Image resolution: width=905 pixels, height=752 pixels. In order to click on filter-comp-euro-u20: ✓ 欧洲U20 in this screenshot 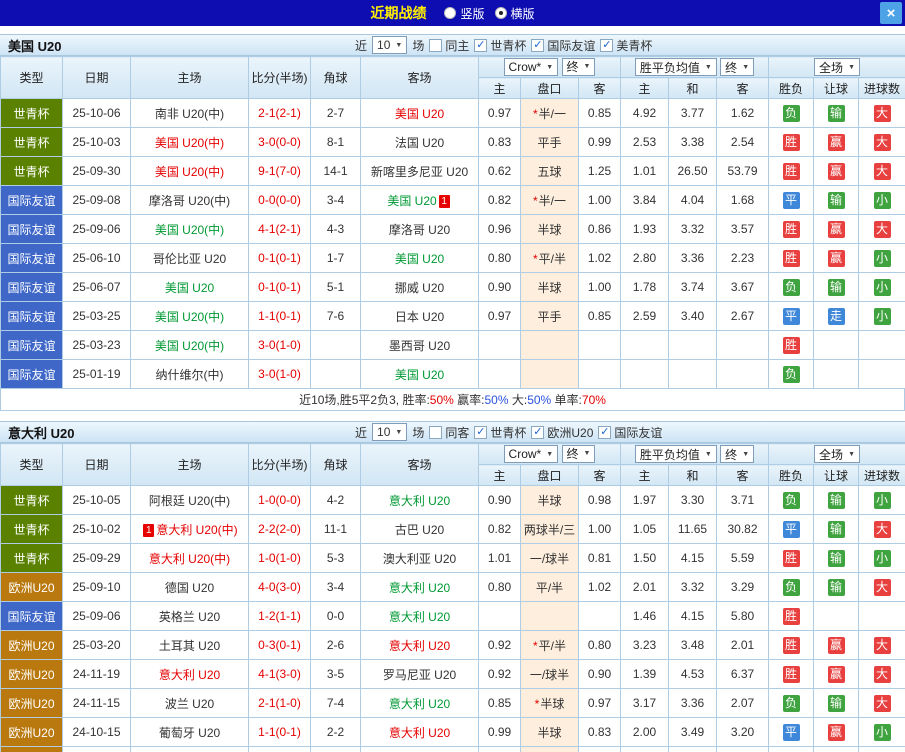, I will do `click(562, 432)`.